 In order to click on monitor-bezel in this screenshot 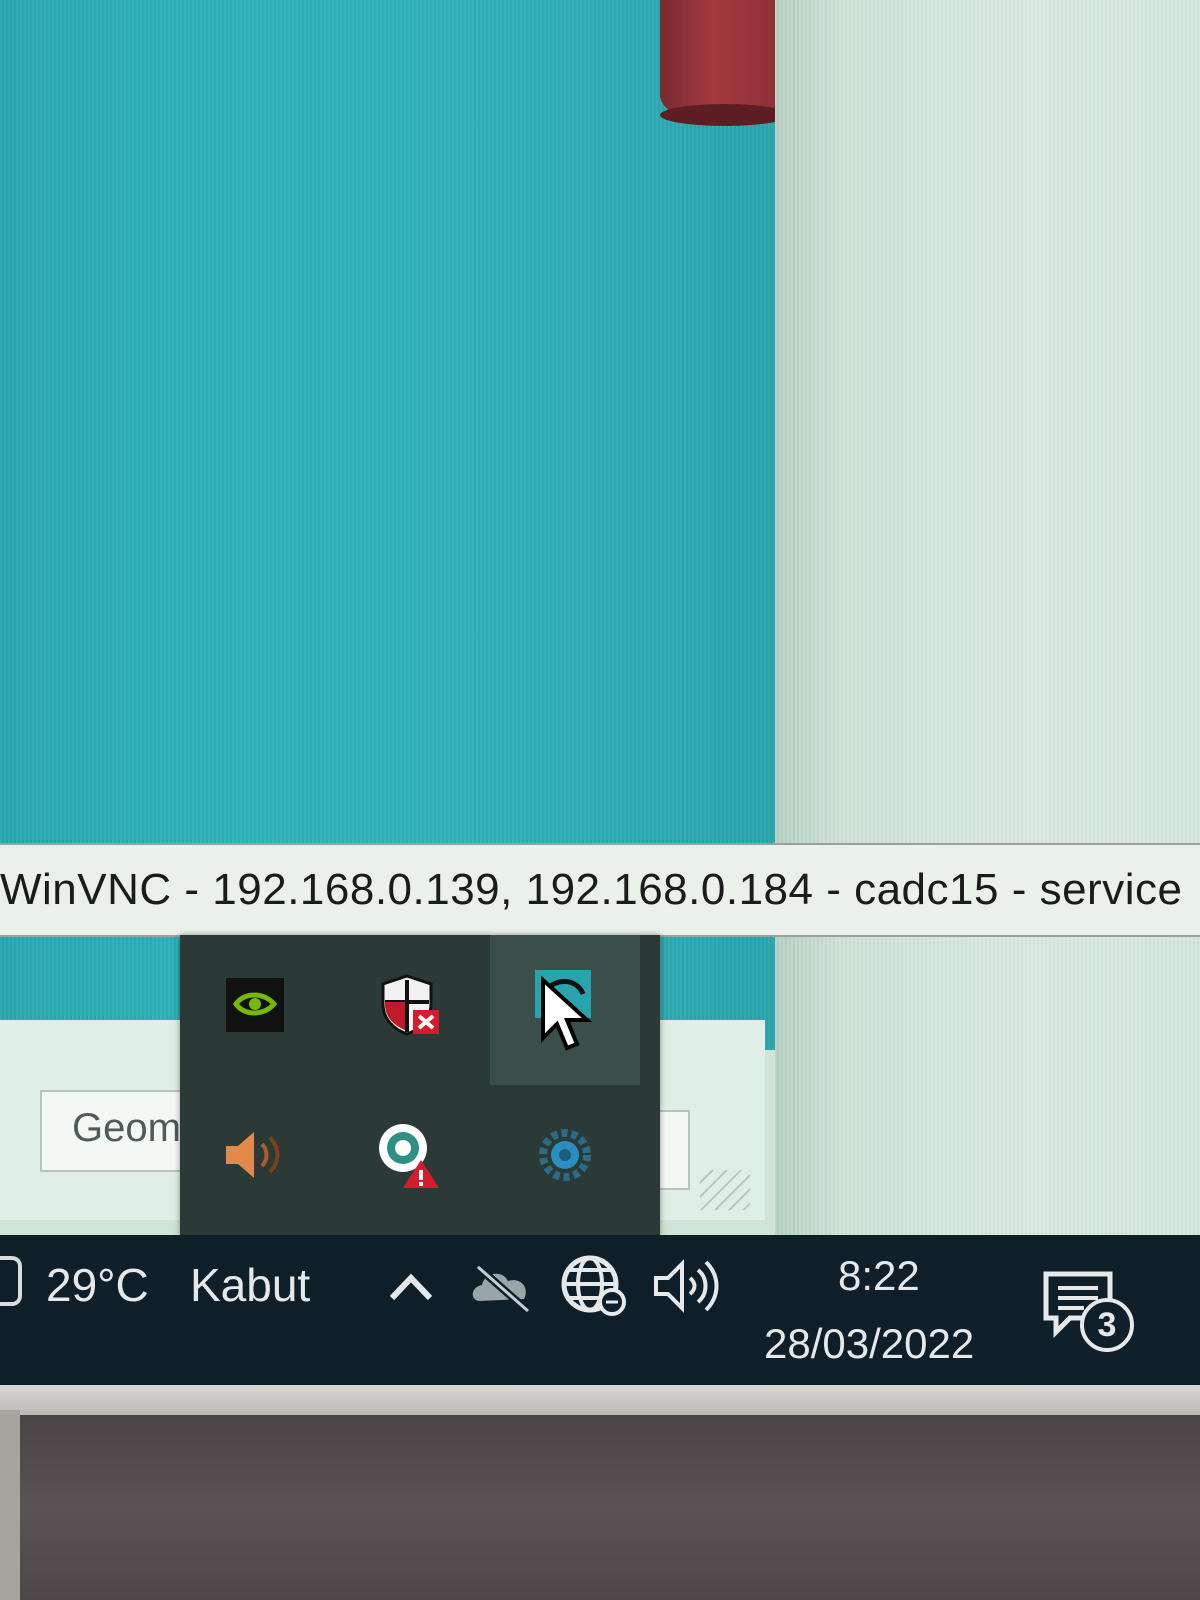, I will do `click(600, 1507)`.